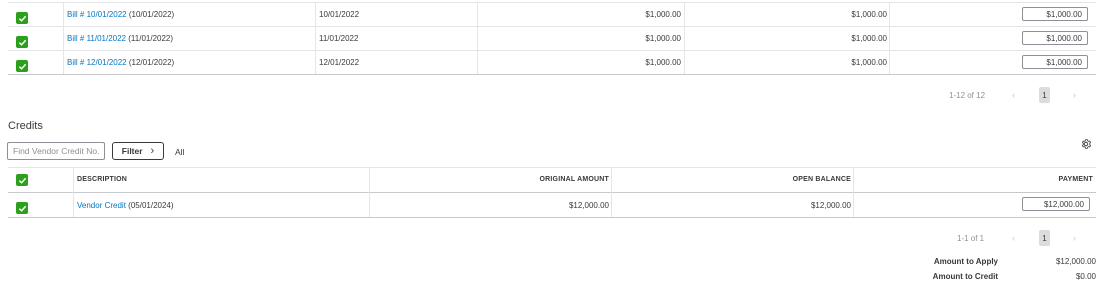 The image size is (1108, 287). What do you see at coordinates (96, 38) in the screenshot?
I see `bill-link: Bill # 11/01/2022` at bounding box center [96, 38].